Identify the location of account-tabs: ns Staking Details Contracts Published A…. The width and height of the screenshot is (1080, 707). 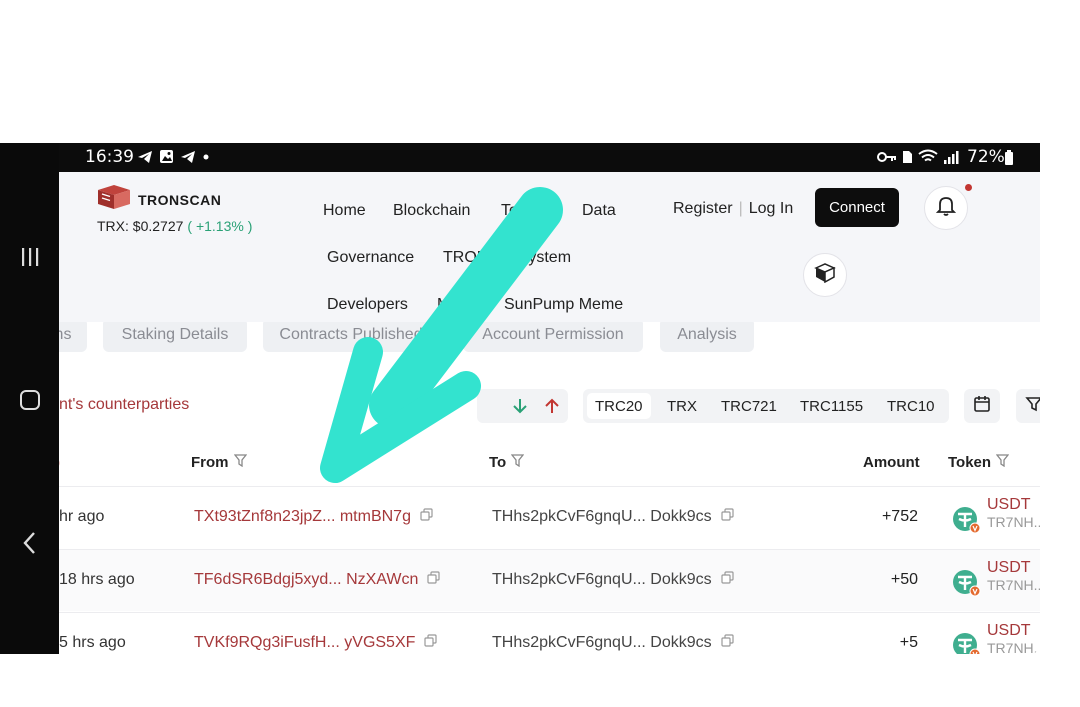
(549, 338).